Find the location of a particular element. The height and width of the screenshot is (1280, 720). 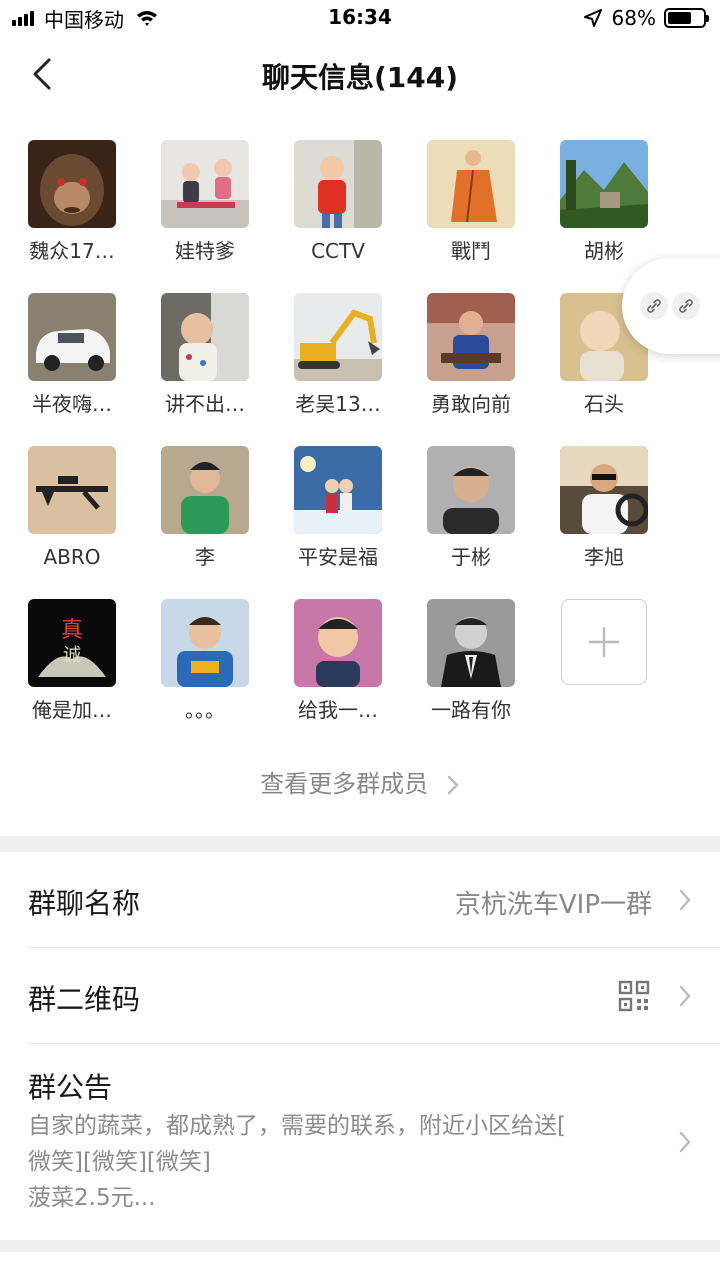

floating-link-bubble is located at coordinates (671, 306).